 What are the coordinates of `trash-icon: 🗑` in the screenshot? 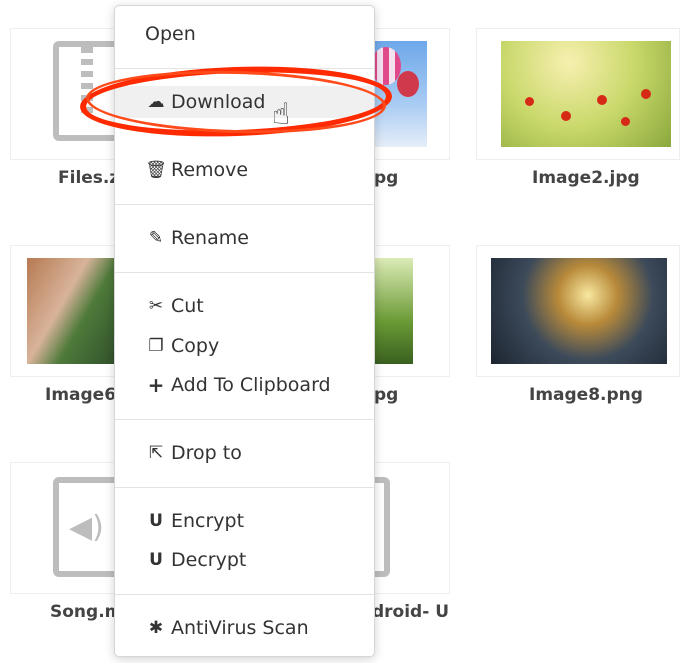 It's located at (156, 170).